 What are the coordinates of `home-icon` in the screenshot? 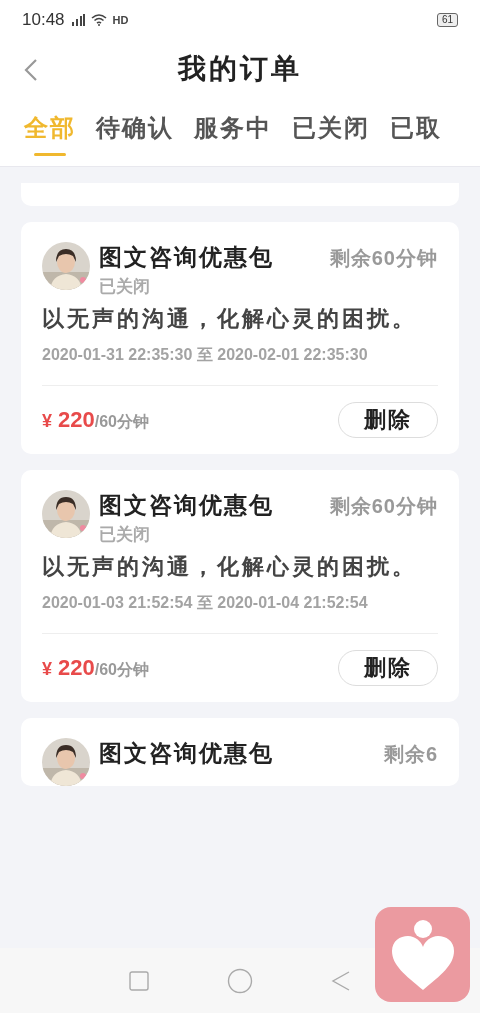 It's located at (240, 980).